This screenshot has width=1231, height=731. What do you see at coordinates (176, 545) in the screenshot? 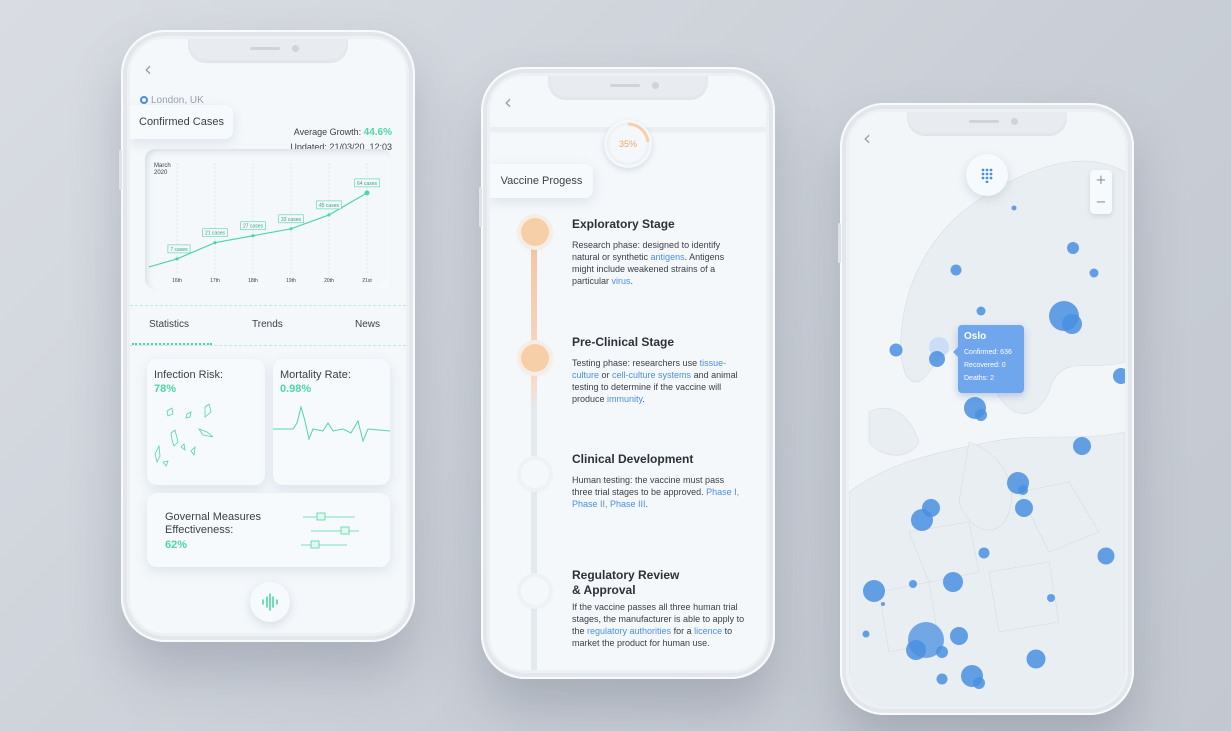
I see `measures-value: 62%` at bounding box center [176, 545].